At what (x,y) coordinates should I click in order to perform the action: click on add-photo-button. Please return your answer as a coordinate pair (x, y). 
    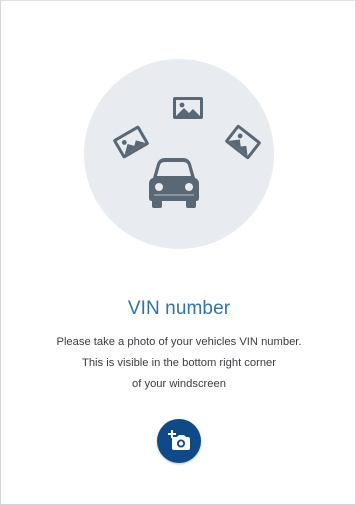
    Looking at the image, I should click on (179, 441).